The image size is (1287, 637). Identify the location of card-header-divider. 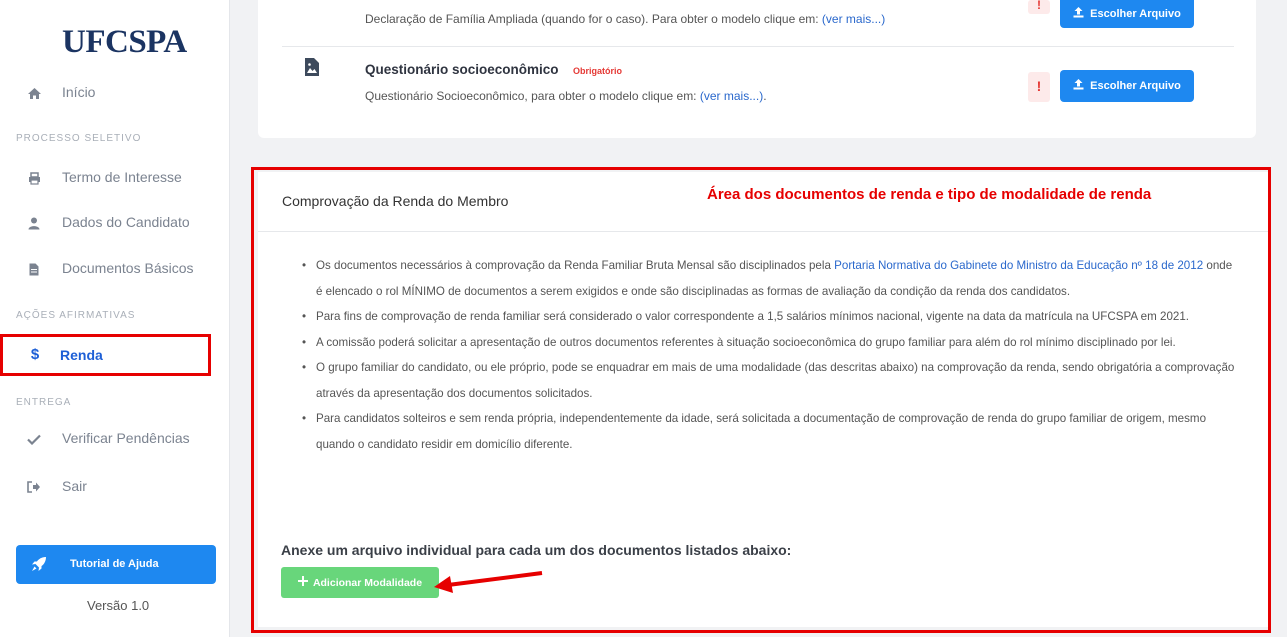
(763, 231).